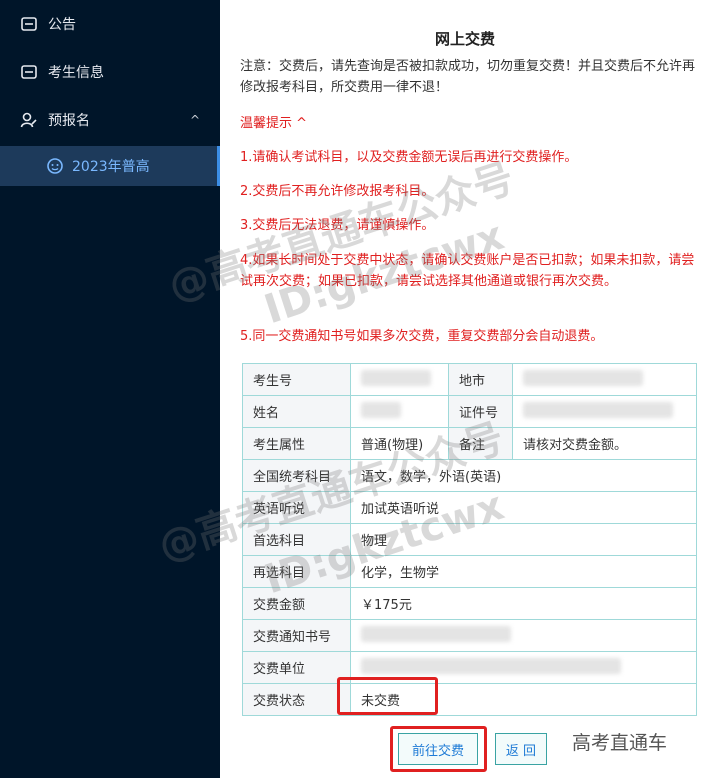  What do you see at coordinates (523, 571) in the screenshot?
I see `second-subjects-value: 化学，生物学` at bounding box center [523, 571].